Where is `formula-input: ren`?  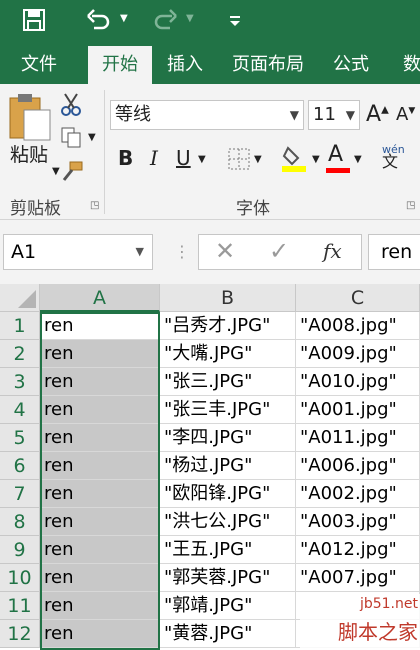 formula-input: ren is located at coordinates (394, 252).